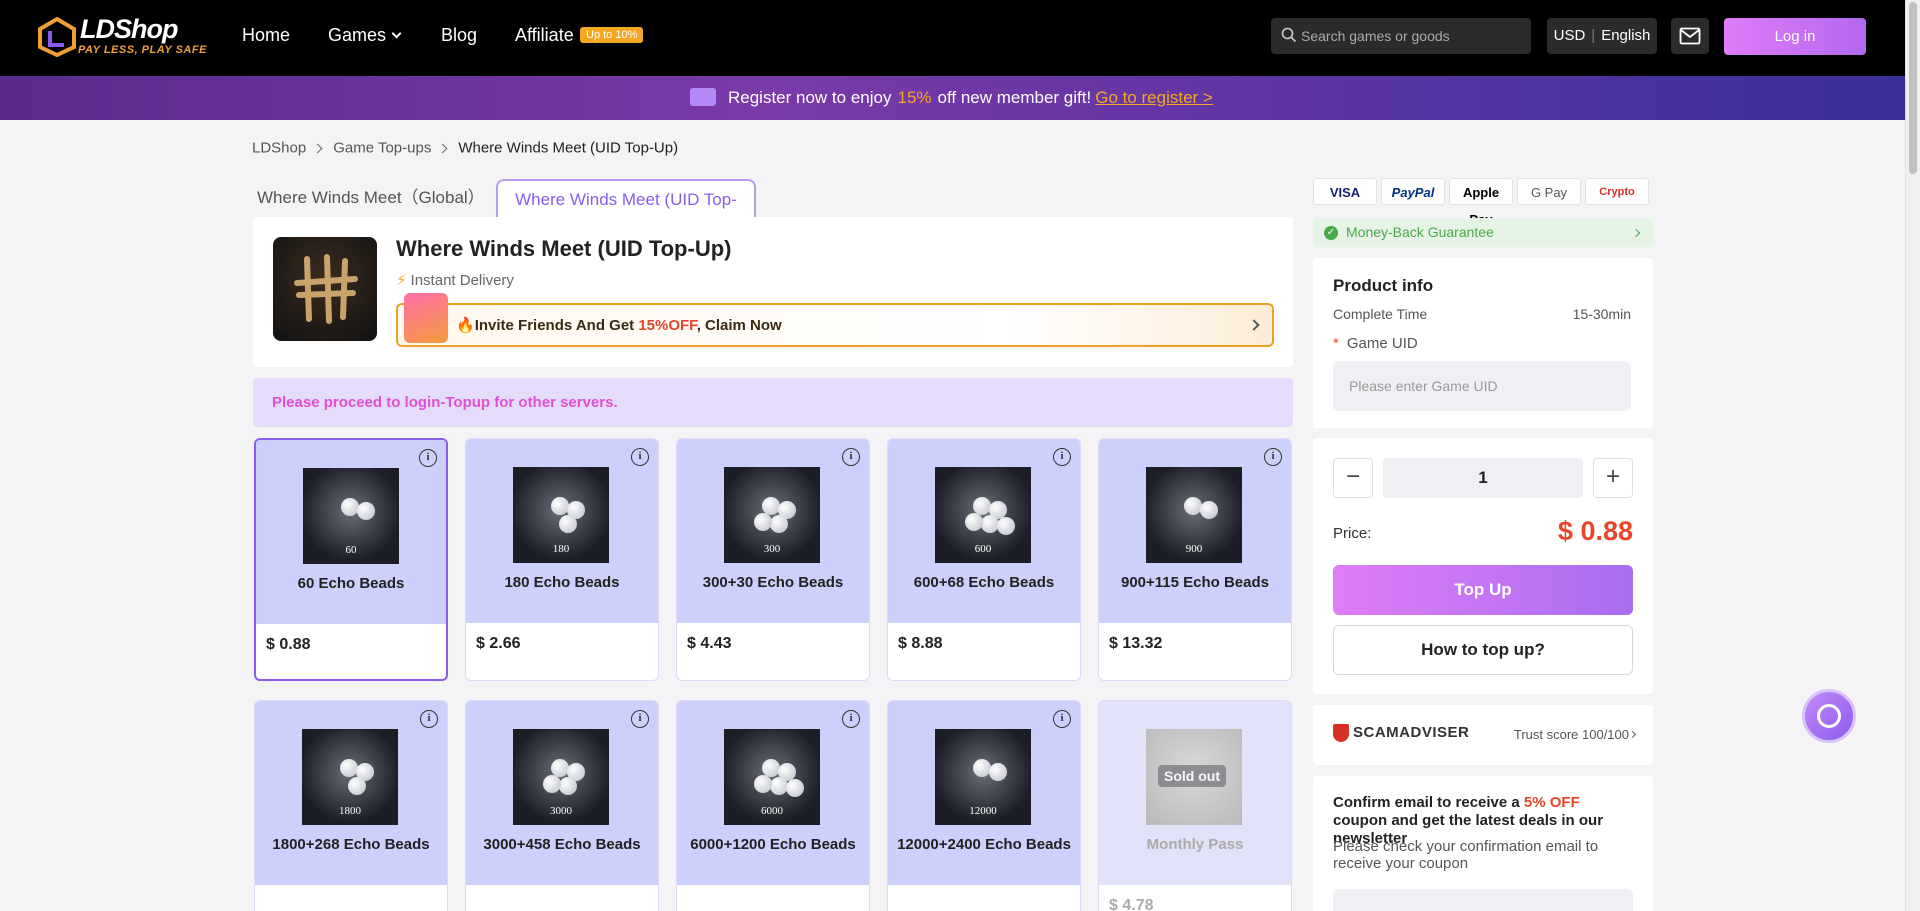 The height and width of the screenshot is (911, 1920). What do you see at coordinates (1382, 343) in the screenshot?
I see `game-uid-label-text: Game UID` at bounding box center [1382, 343].